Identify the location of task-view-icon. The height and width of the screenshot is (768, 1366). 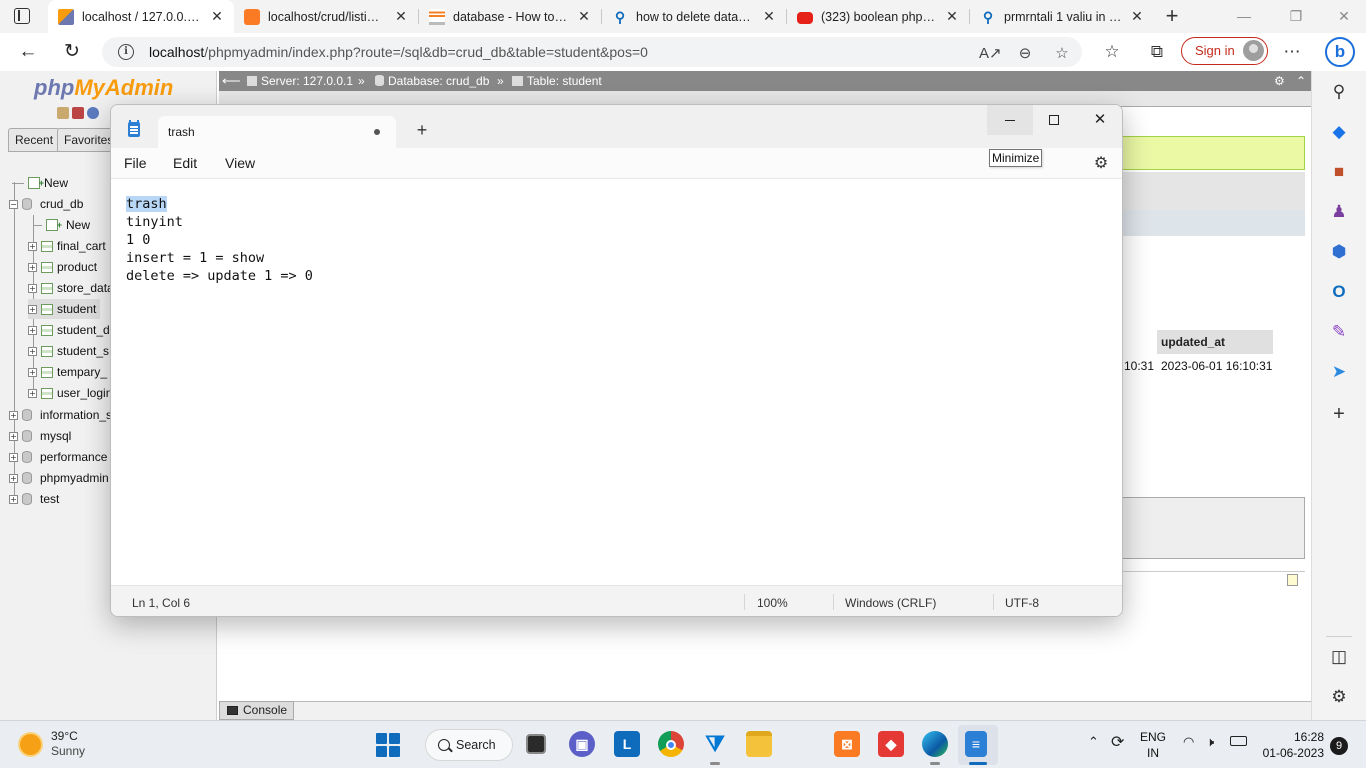
(536, 744).